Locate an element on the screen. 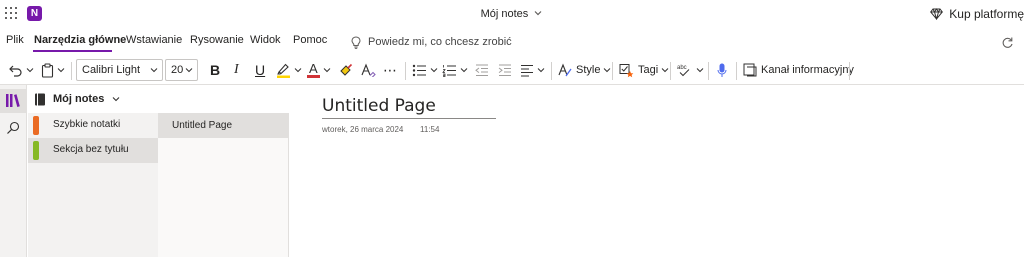 The width and height of the screenshot is (1024, 257). bold-button: B is located at coordinates (215, 70).